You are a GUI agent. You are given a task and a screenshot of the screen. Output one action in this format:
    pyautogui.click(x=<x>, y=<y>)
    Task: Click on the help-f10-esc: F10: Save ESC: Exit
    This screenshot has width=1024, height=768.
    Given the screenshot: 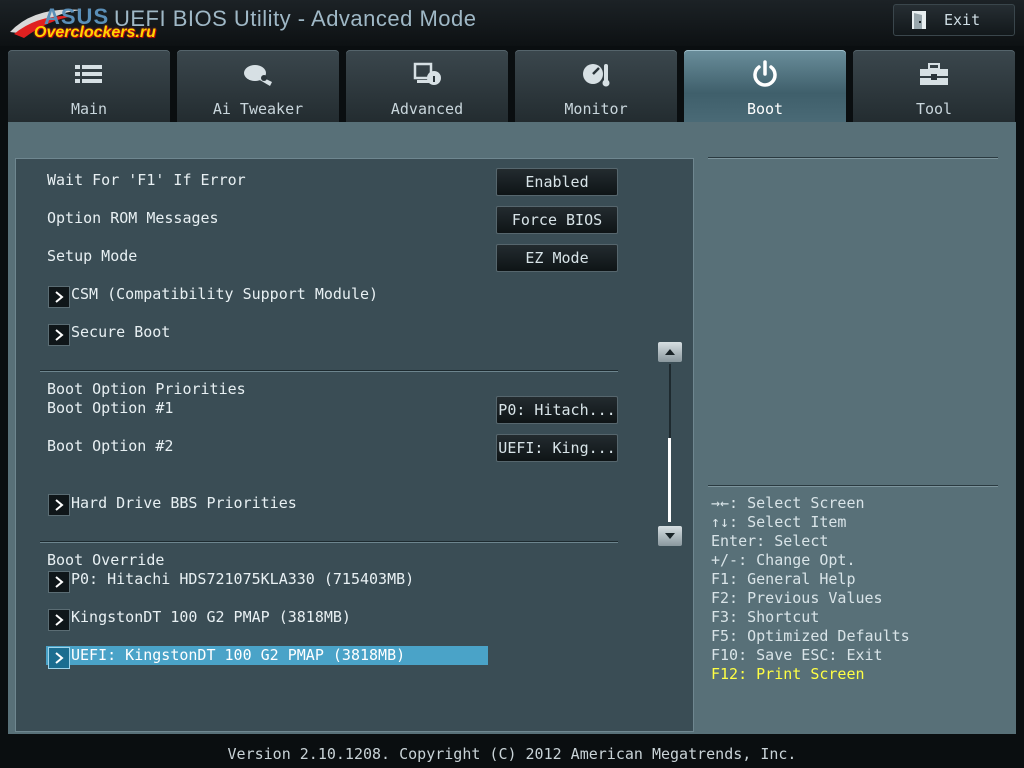 What is the action you would take?
    pyautogui.click(x=797, y=655)
    